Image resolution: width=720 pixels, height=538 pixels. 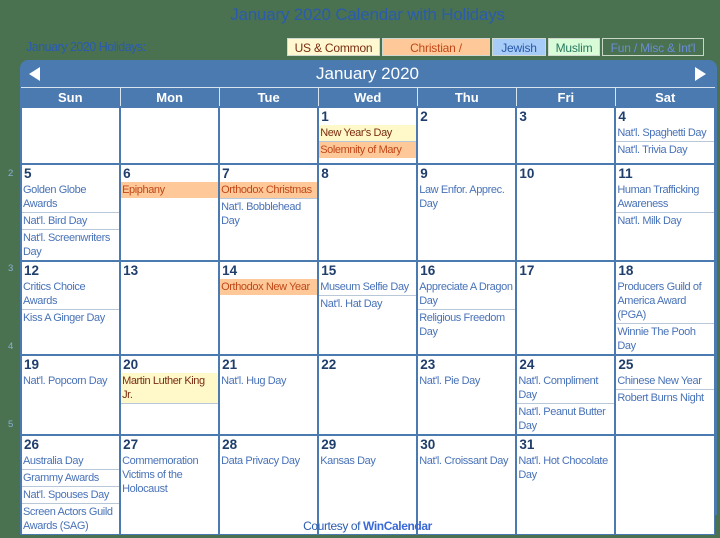 What do you see at coordinates (565, 308) in the screenshot?
I see `day-cell: 17` at bounding box center [565, 308].